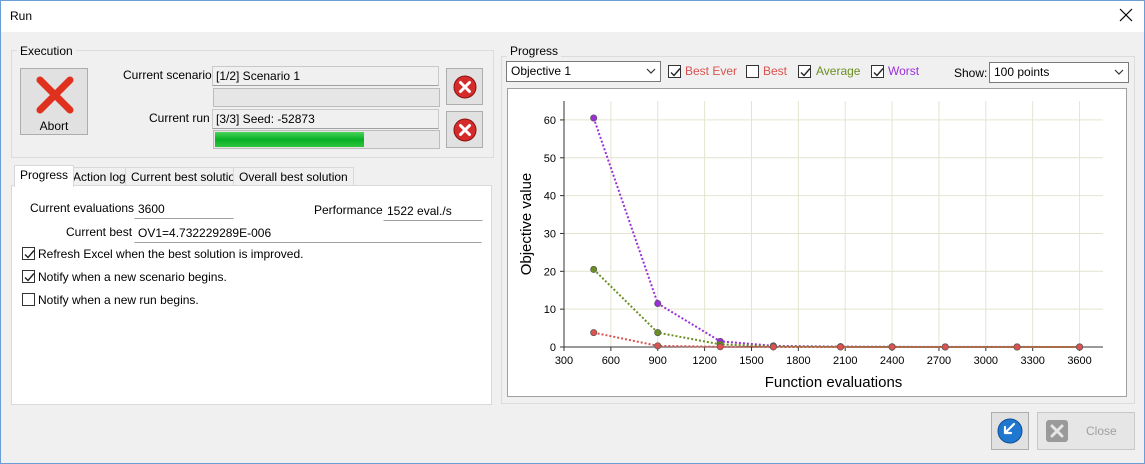 The image size is (1145, 464). What do you see at coordinates (1101, 431) in the screenshot?
I see `close-button-label: Close` at bounding box center [1101, 431].